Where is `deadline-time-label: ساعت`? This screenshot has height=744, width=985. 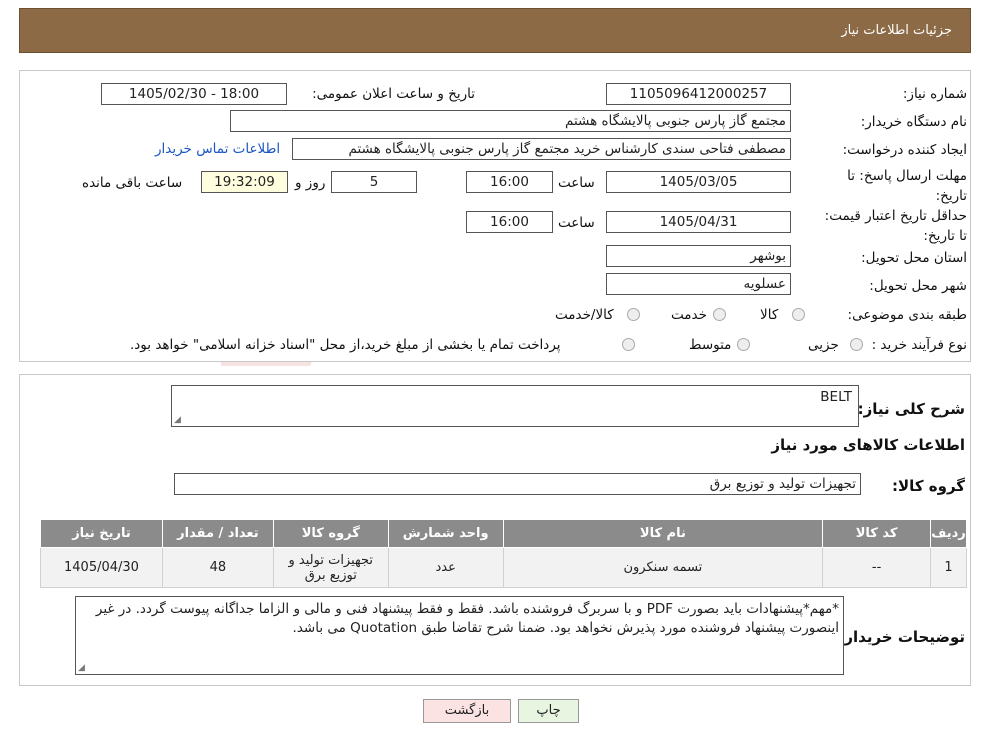
deadline-time-label: ساعت is located at coordinates (576, 183).